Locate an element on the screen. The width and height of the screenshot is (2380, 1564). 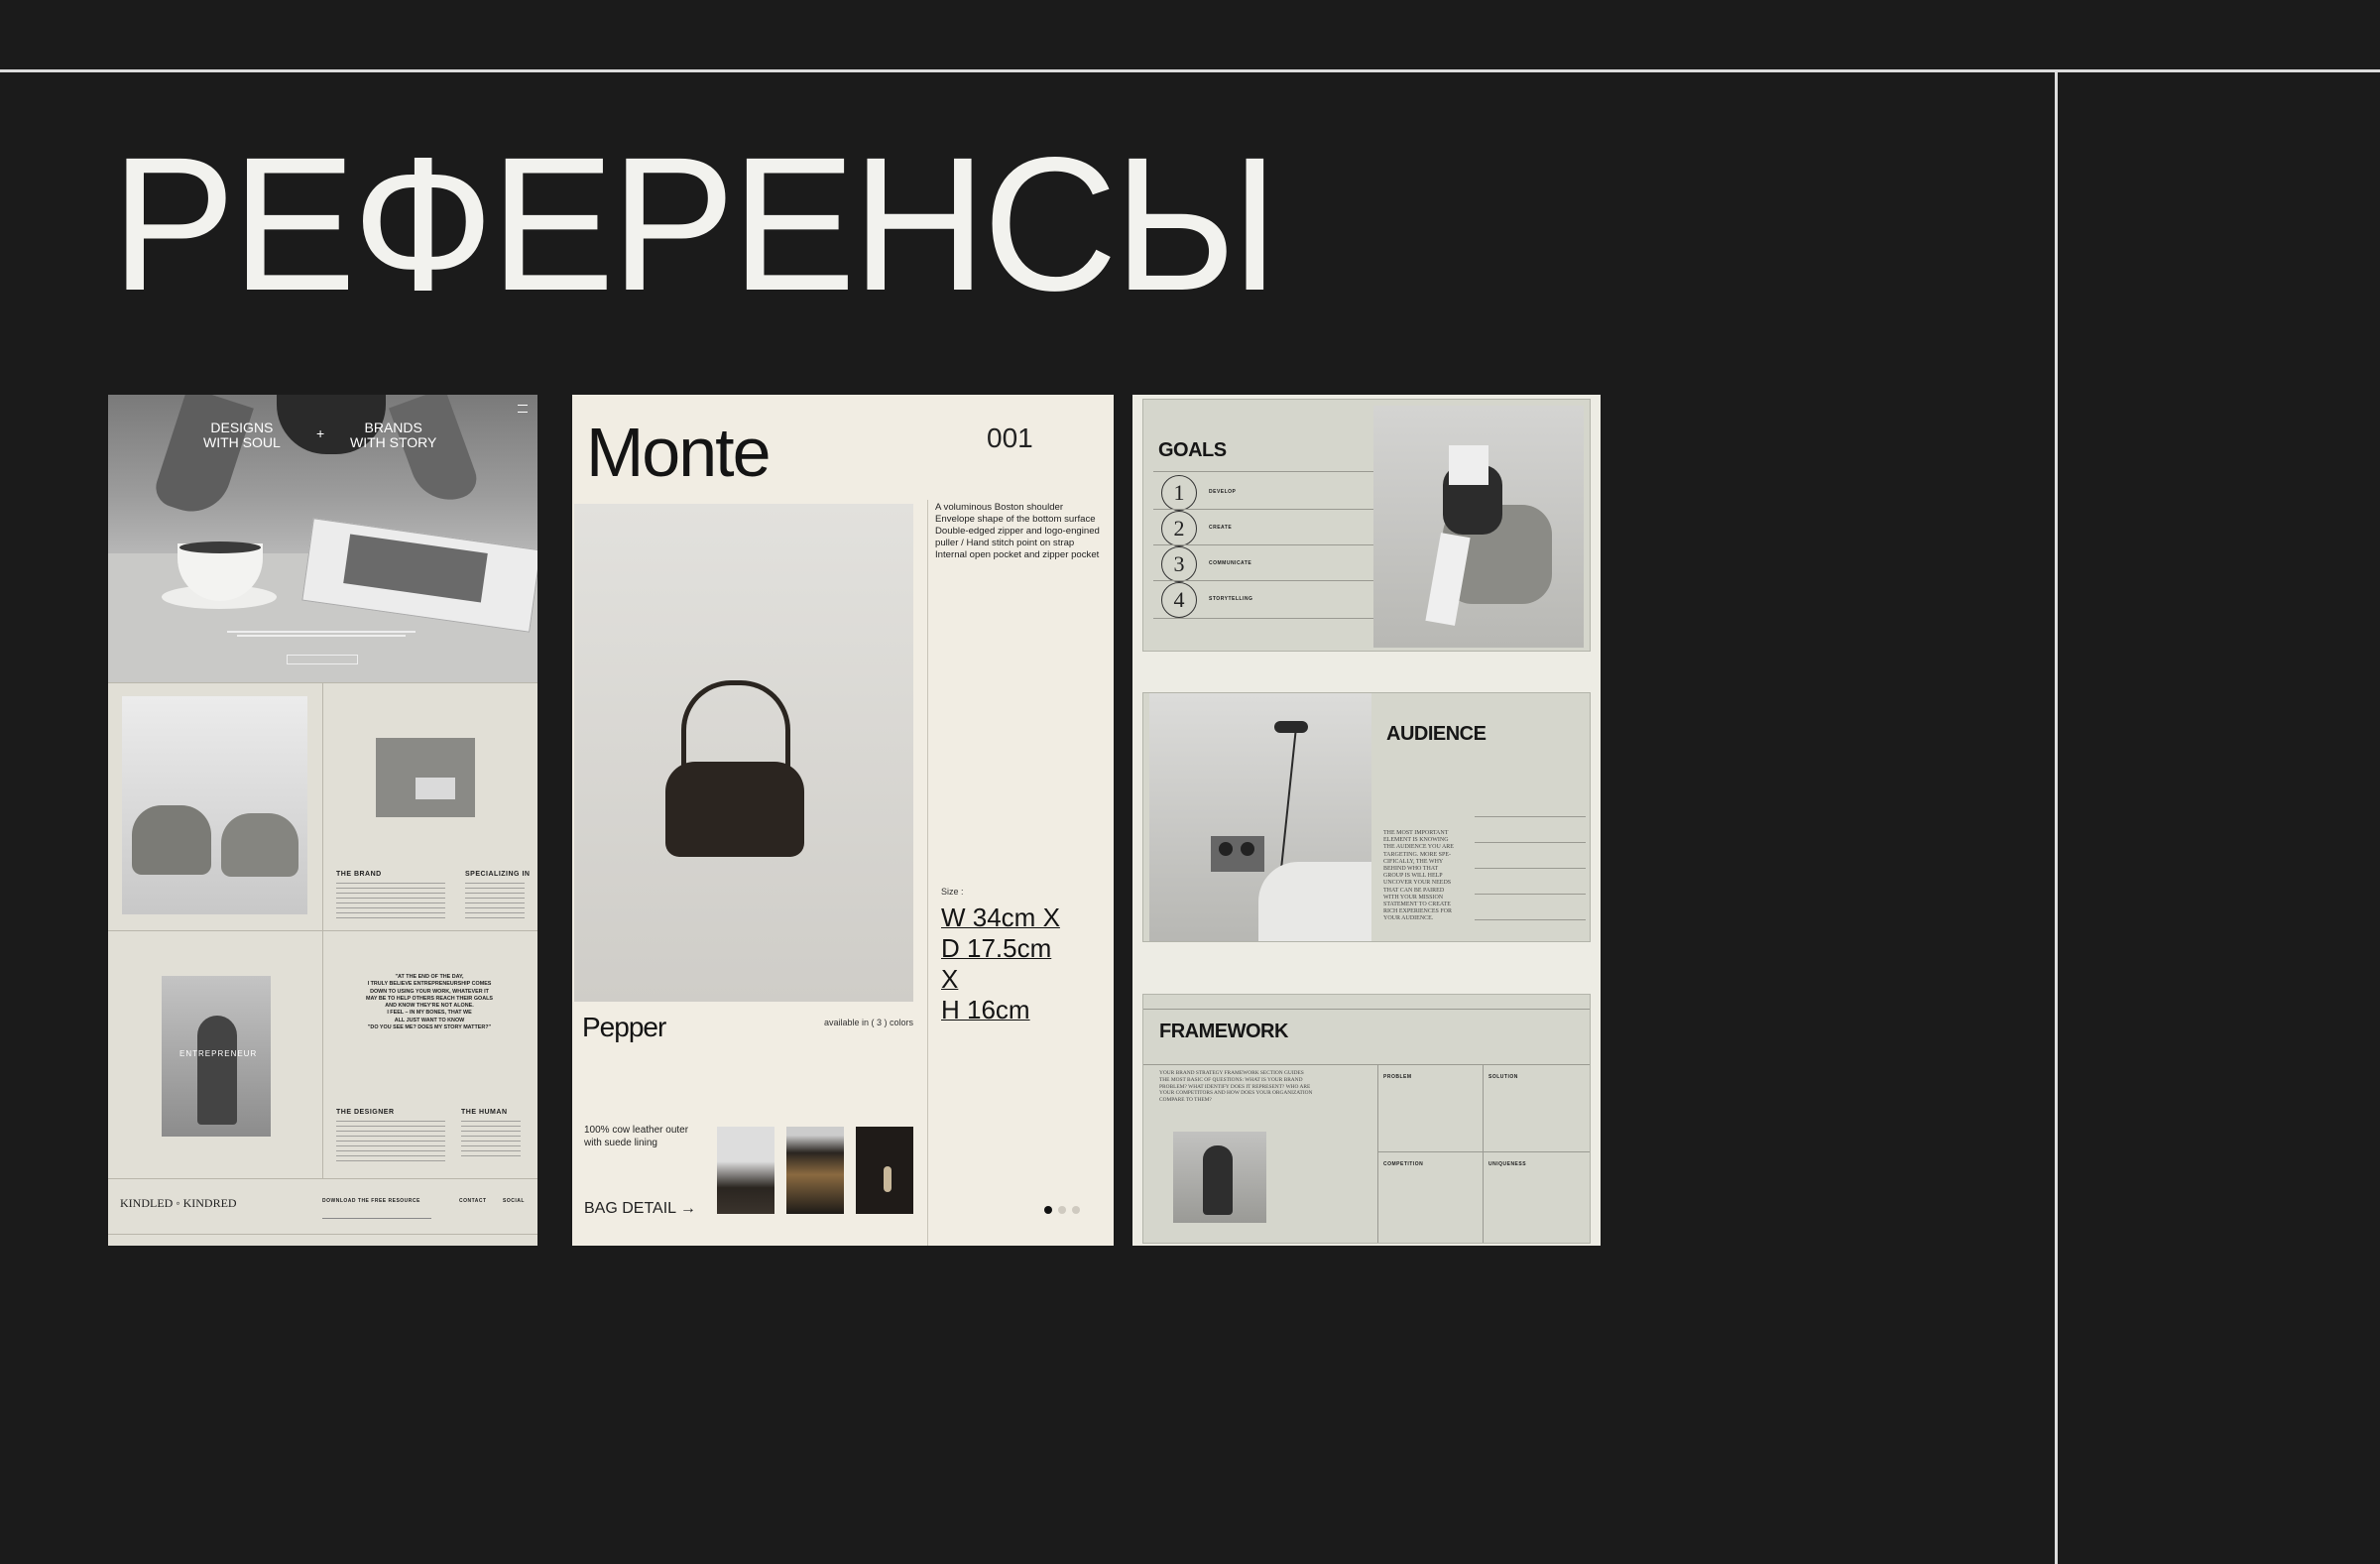
hero-heading-designs: DESIGNS WITH SOUL is located at coordinates (242, 435).